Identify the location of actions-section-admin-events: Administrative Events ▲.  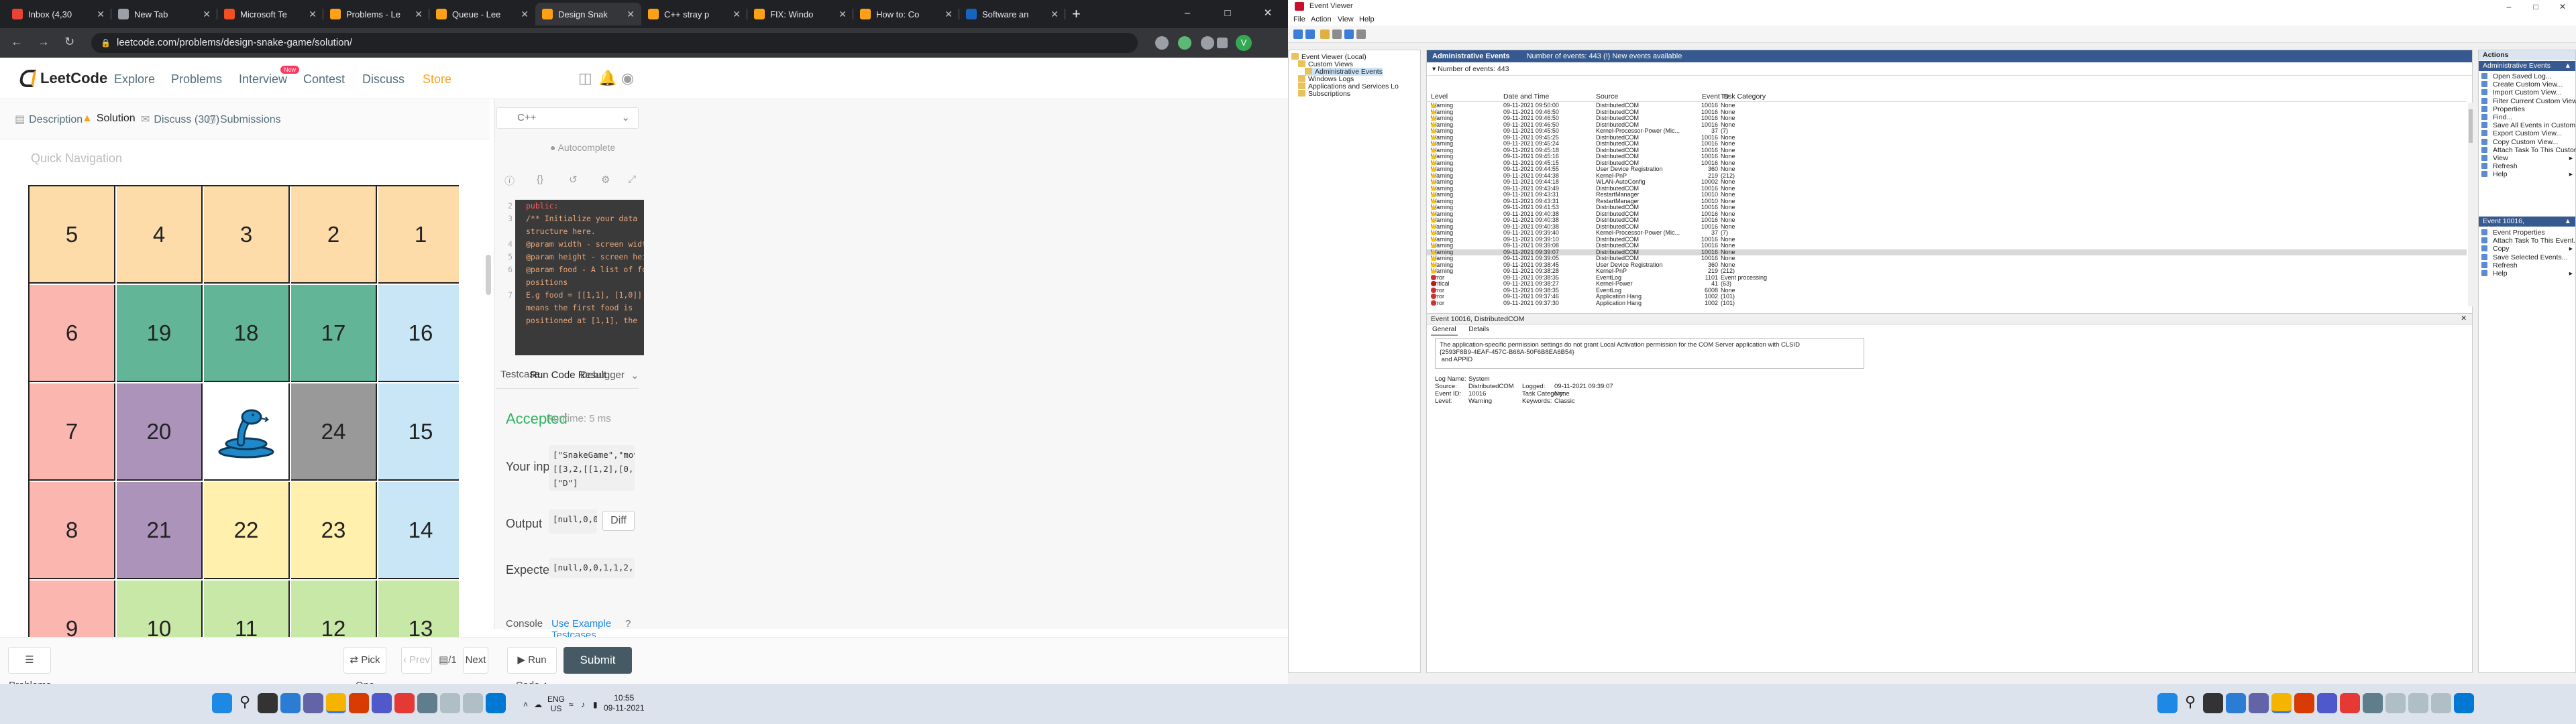
(2527, 66).